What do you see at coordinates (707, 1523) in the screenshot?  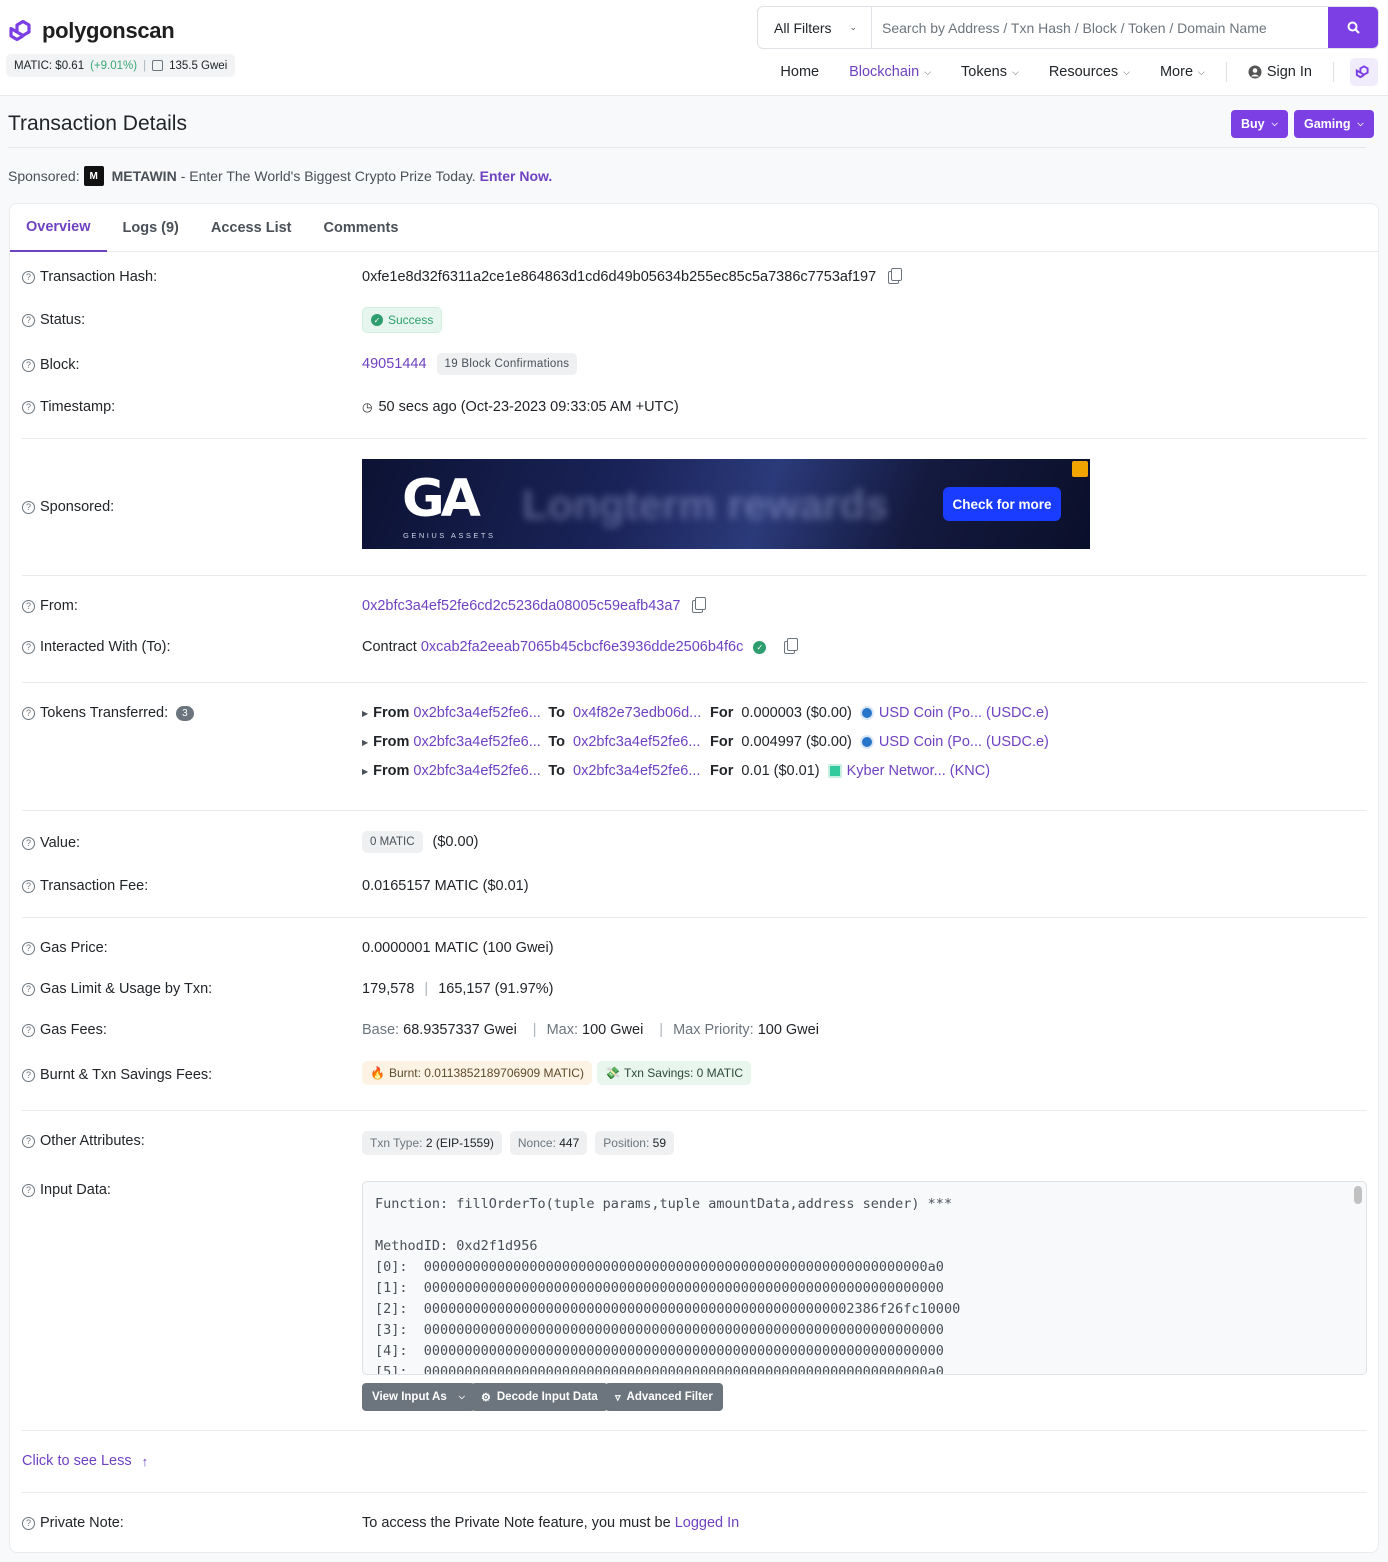 I see `logged-in-link: Logged In` at bounding box center [707, 1523].